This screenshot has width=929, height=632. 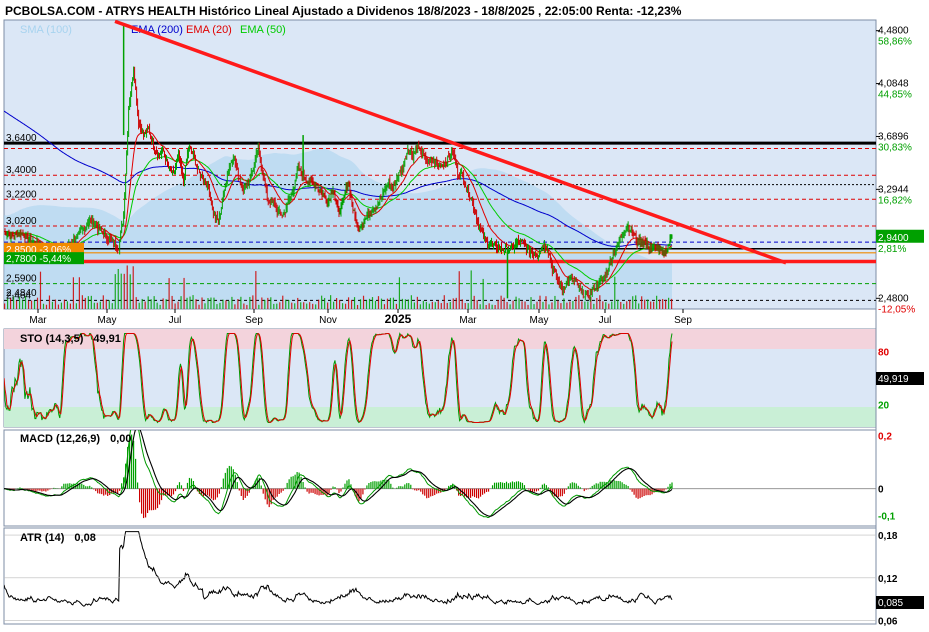 What do you see at coordinates (888, 579) in the screenshot?
I see `atr-tick-label: 0,12` at bounding box center [888, 579].